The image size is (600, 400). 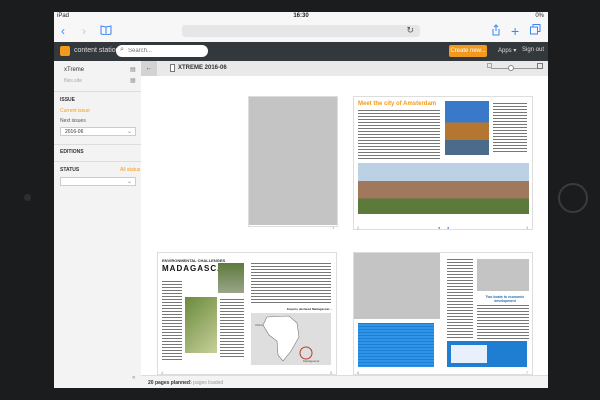 What do you see at coordinates (206, 383) in the screenshot?
I see `pages-loaded-count: 5 pages loaded` at bounding box center [206, 383].